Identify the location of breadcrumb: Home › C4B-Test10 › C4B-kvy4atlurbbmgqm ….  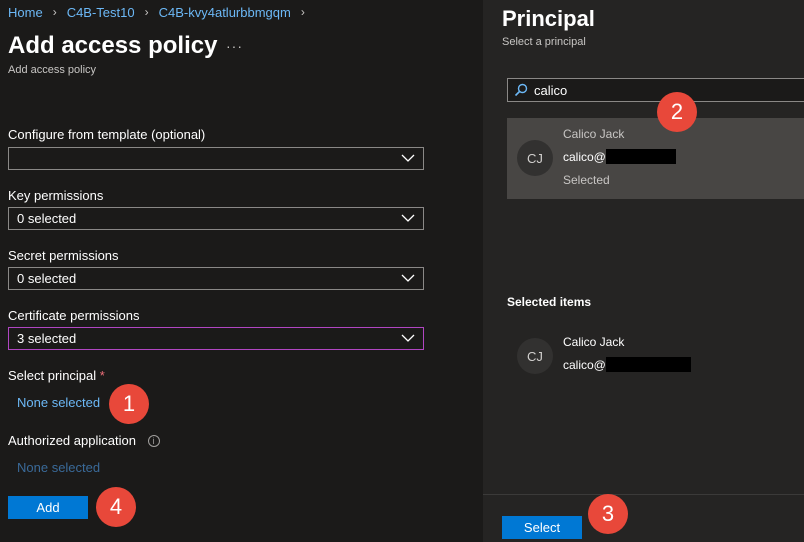
(156, 12).